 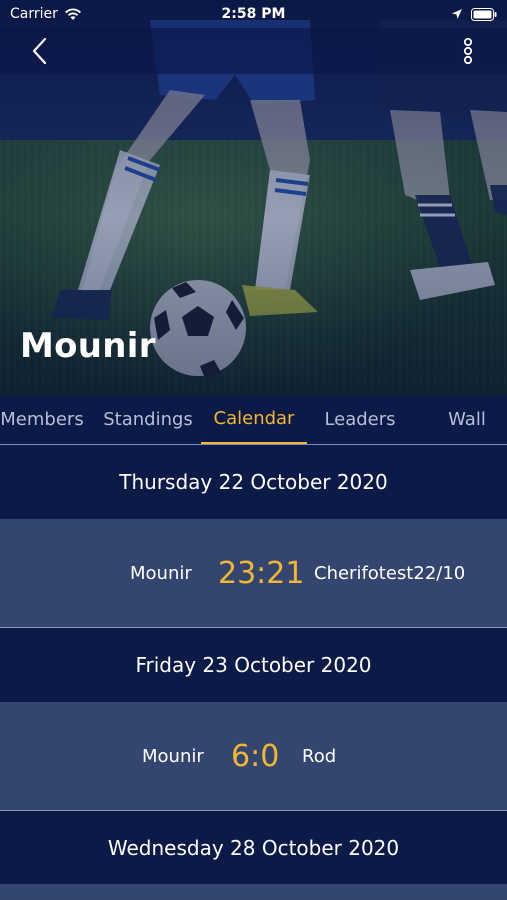 I want to click on tab-wall: Wall, so click(x=464, y=419).